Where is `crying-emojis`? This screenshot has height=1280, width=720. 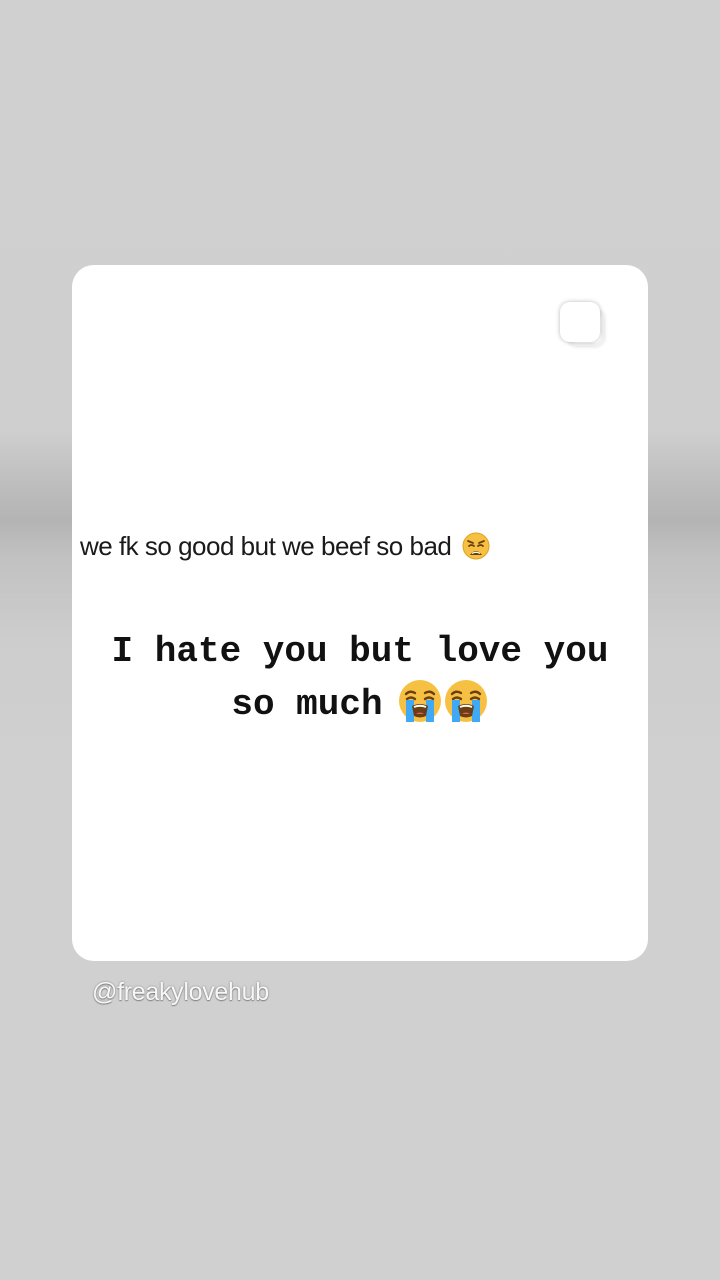
crying-emojis is located at coordinates (443, 704).